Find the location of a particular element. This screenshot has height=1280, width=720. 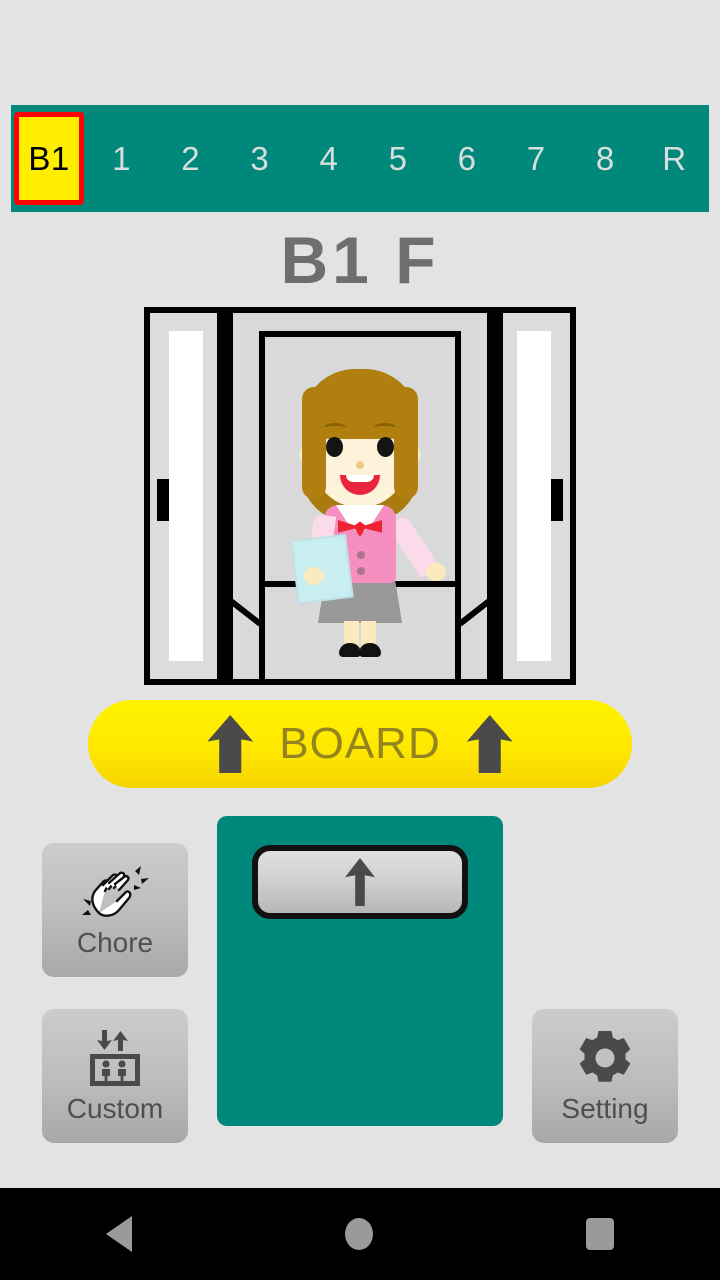

board-button-label: BOARD is located at coordinates (360, 743).